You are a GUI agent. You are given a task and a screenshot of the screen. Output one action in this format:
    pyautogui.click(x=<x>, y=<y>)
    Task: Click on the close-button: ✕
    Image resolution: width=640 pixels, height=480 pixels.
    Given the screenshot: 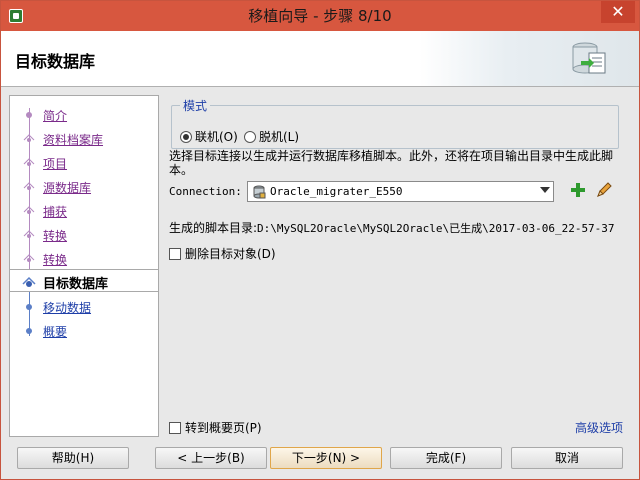 What is the action you would take?
    pyautogui.click(x=618, y=12)
    